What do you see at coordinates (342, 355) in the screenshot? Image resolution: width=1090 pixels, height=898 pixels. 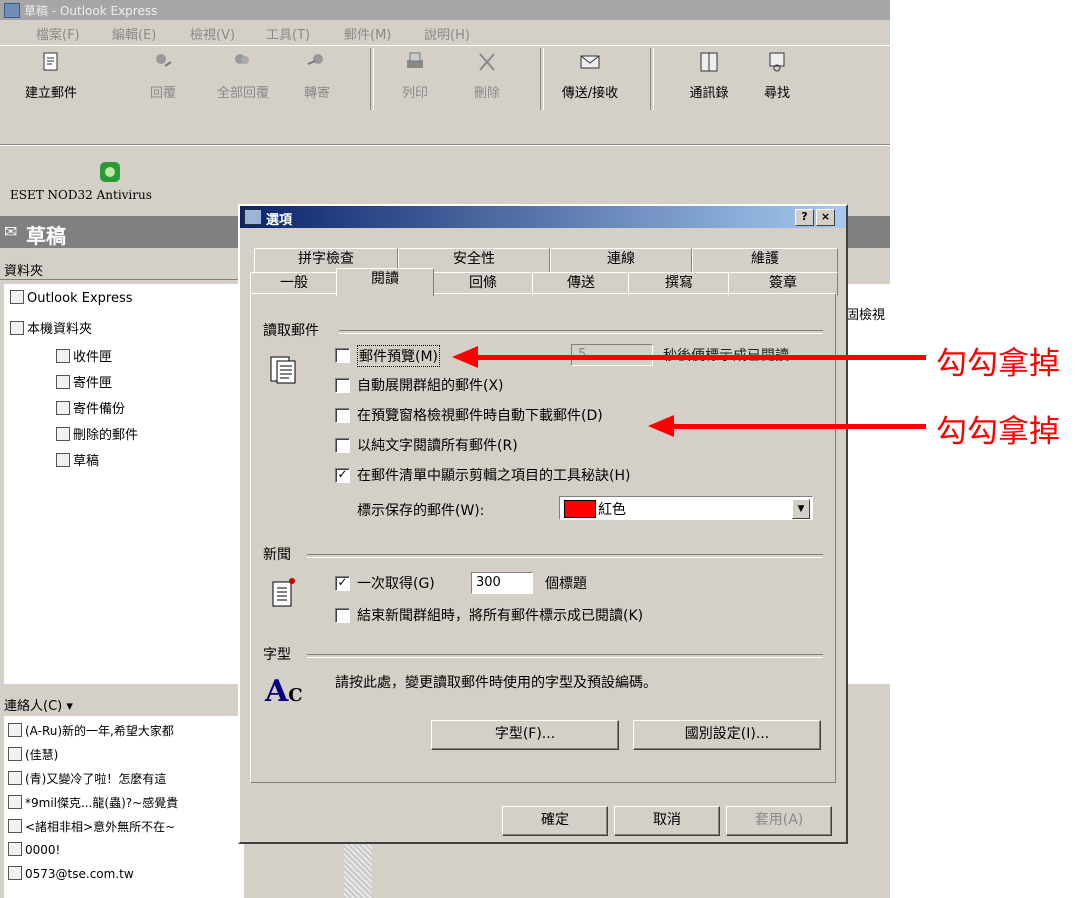 I see `preview-checkbox` at bounding box center [342, 355].